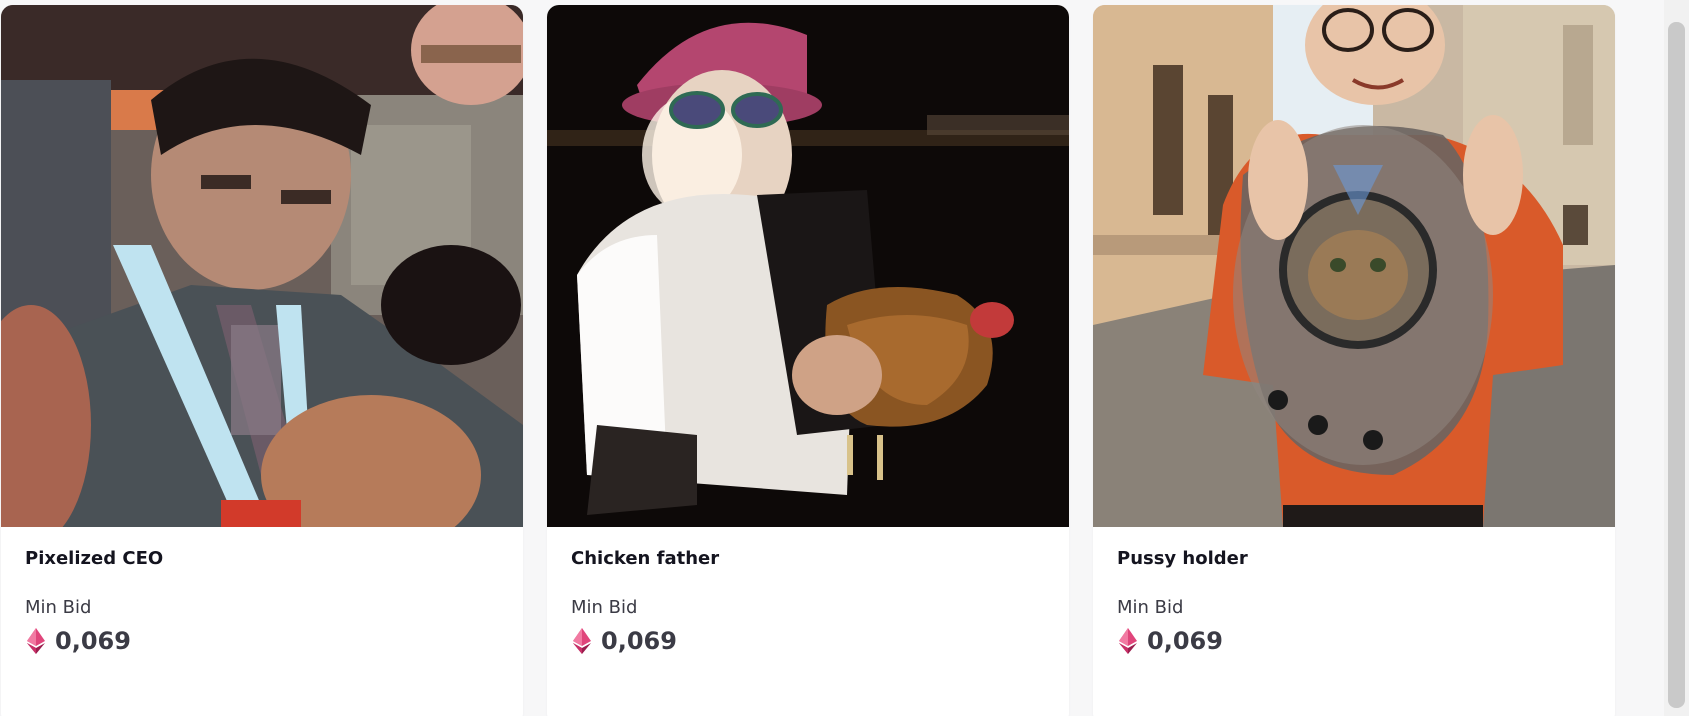 Image resolution: width=1689 pixels, height=716 pixels. I want to click on nft-card-title: Pixelized CEO, so click(94, 558).